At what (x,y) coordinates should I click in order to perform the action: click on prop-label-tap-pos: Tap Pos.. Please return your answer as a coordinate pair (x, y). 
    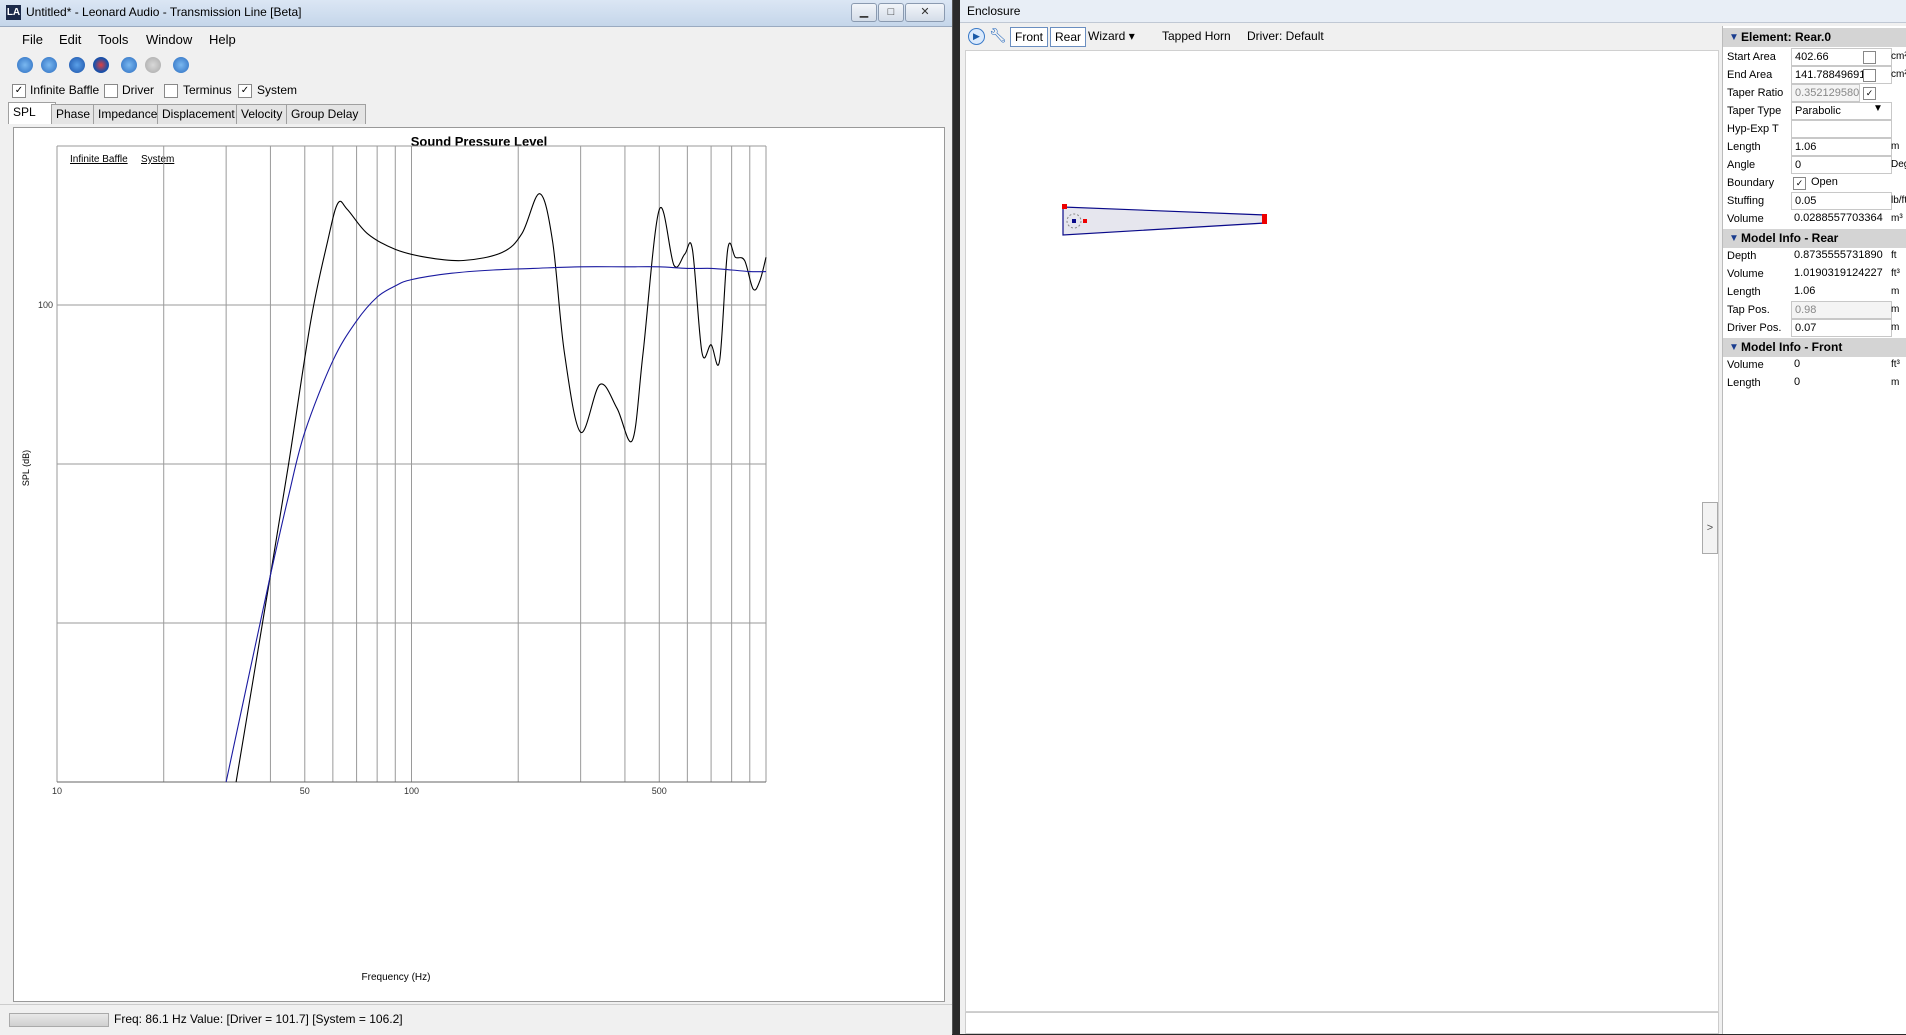
    Looking at the image, I should click on (1748, 310).